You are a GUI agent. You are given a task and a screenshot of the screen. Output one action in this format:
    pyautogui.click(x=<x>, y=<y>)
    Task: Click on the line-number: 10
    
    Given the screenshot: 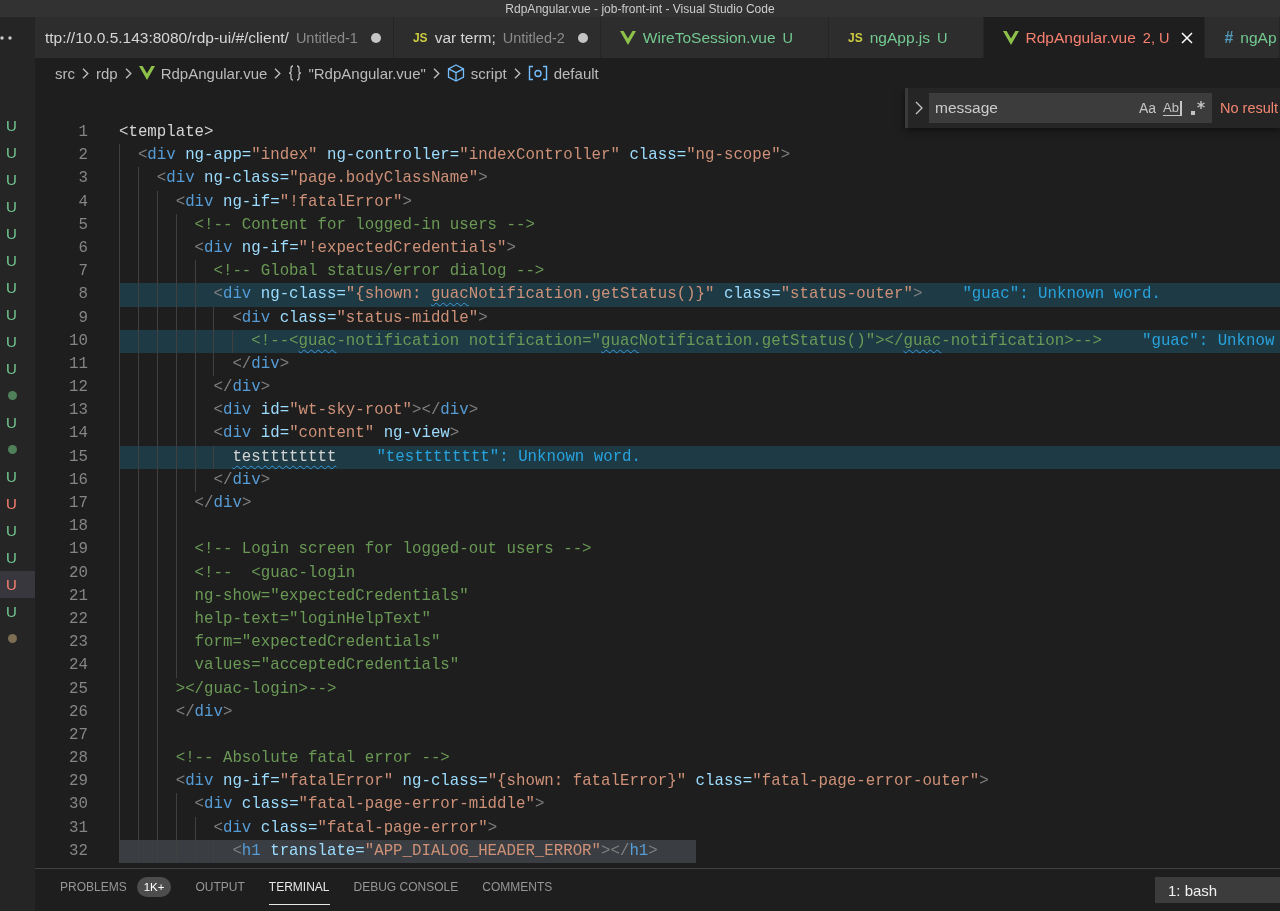 What is the action you would take?
    pyautogui.click(x=78, y=340)
    